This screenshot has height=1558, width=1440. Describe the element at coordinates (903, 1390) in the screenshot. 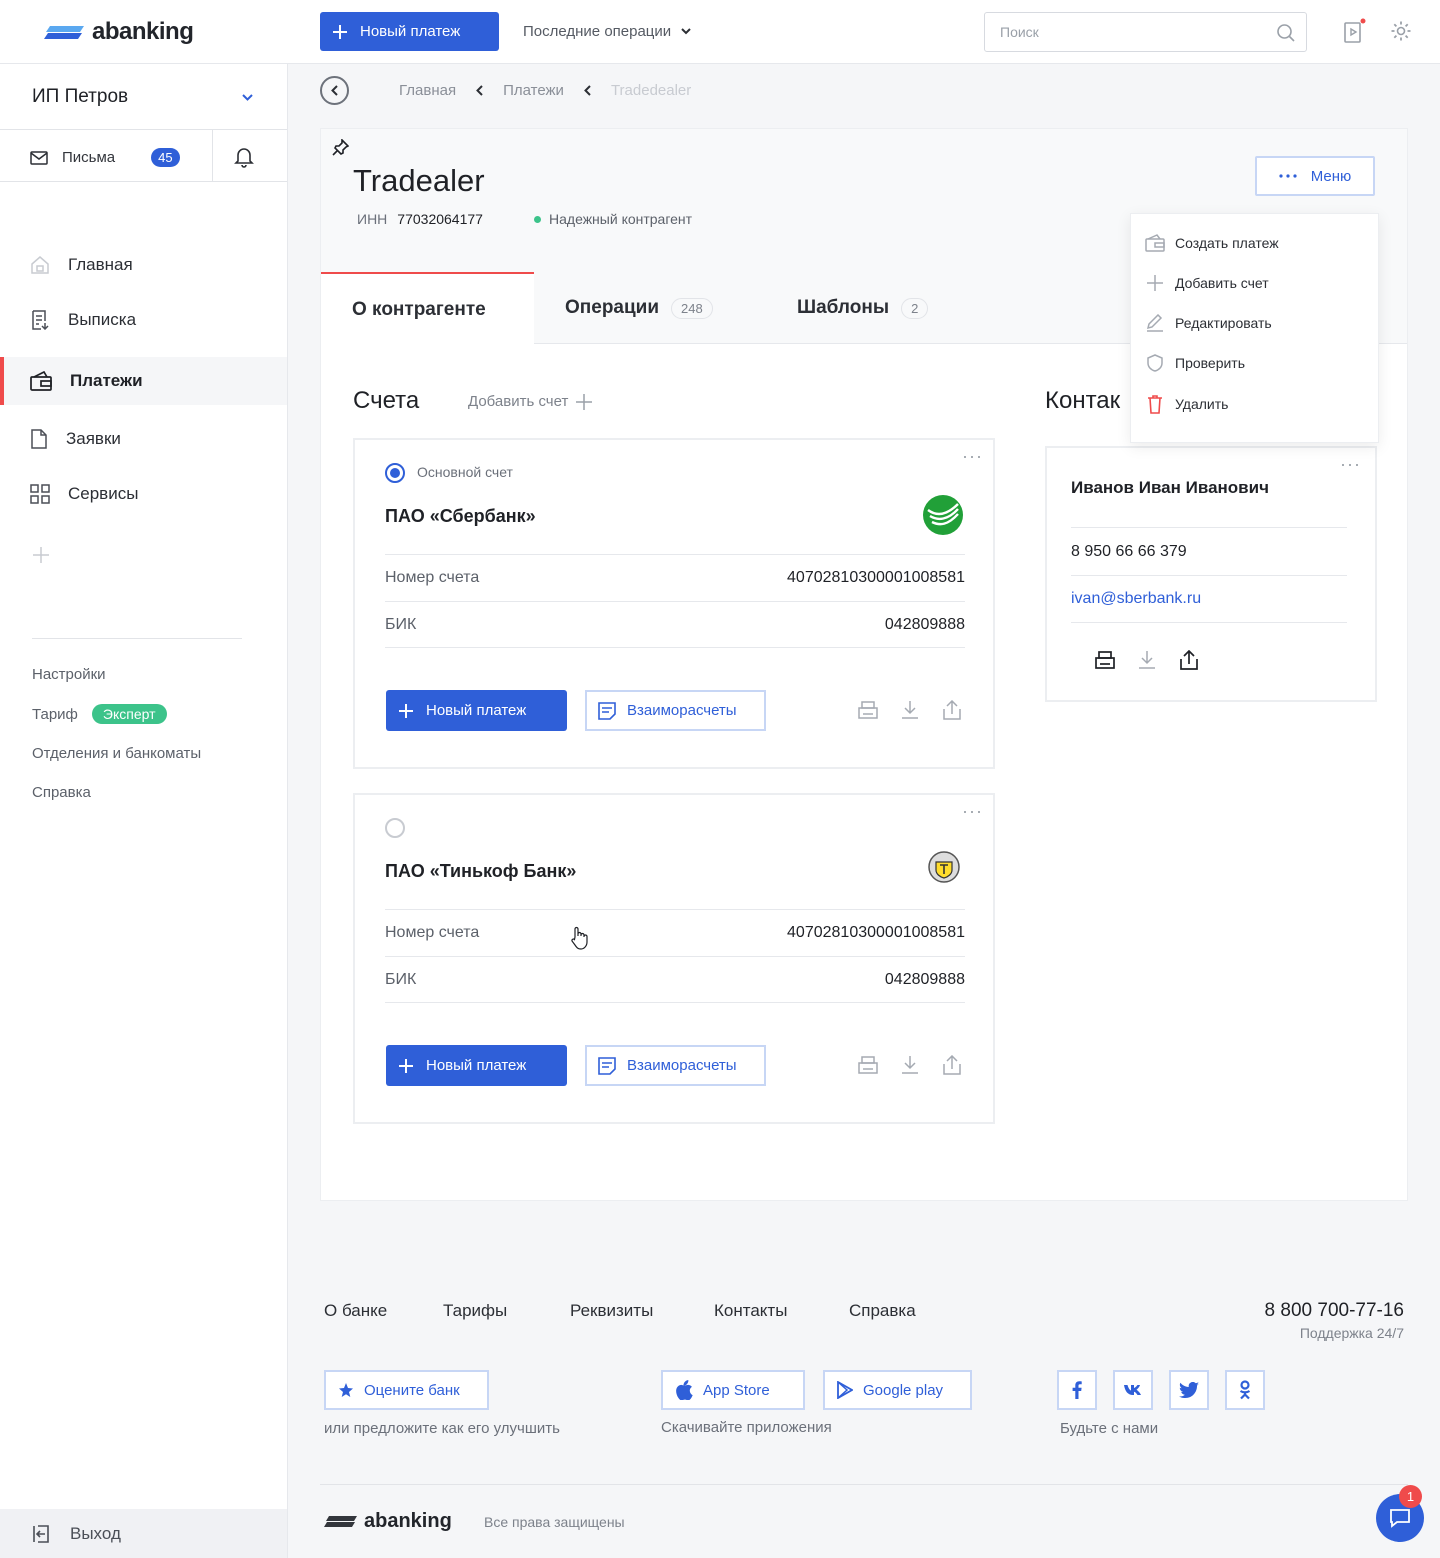

I see `google-play-label: Google play` at that location.